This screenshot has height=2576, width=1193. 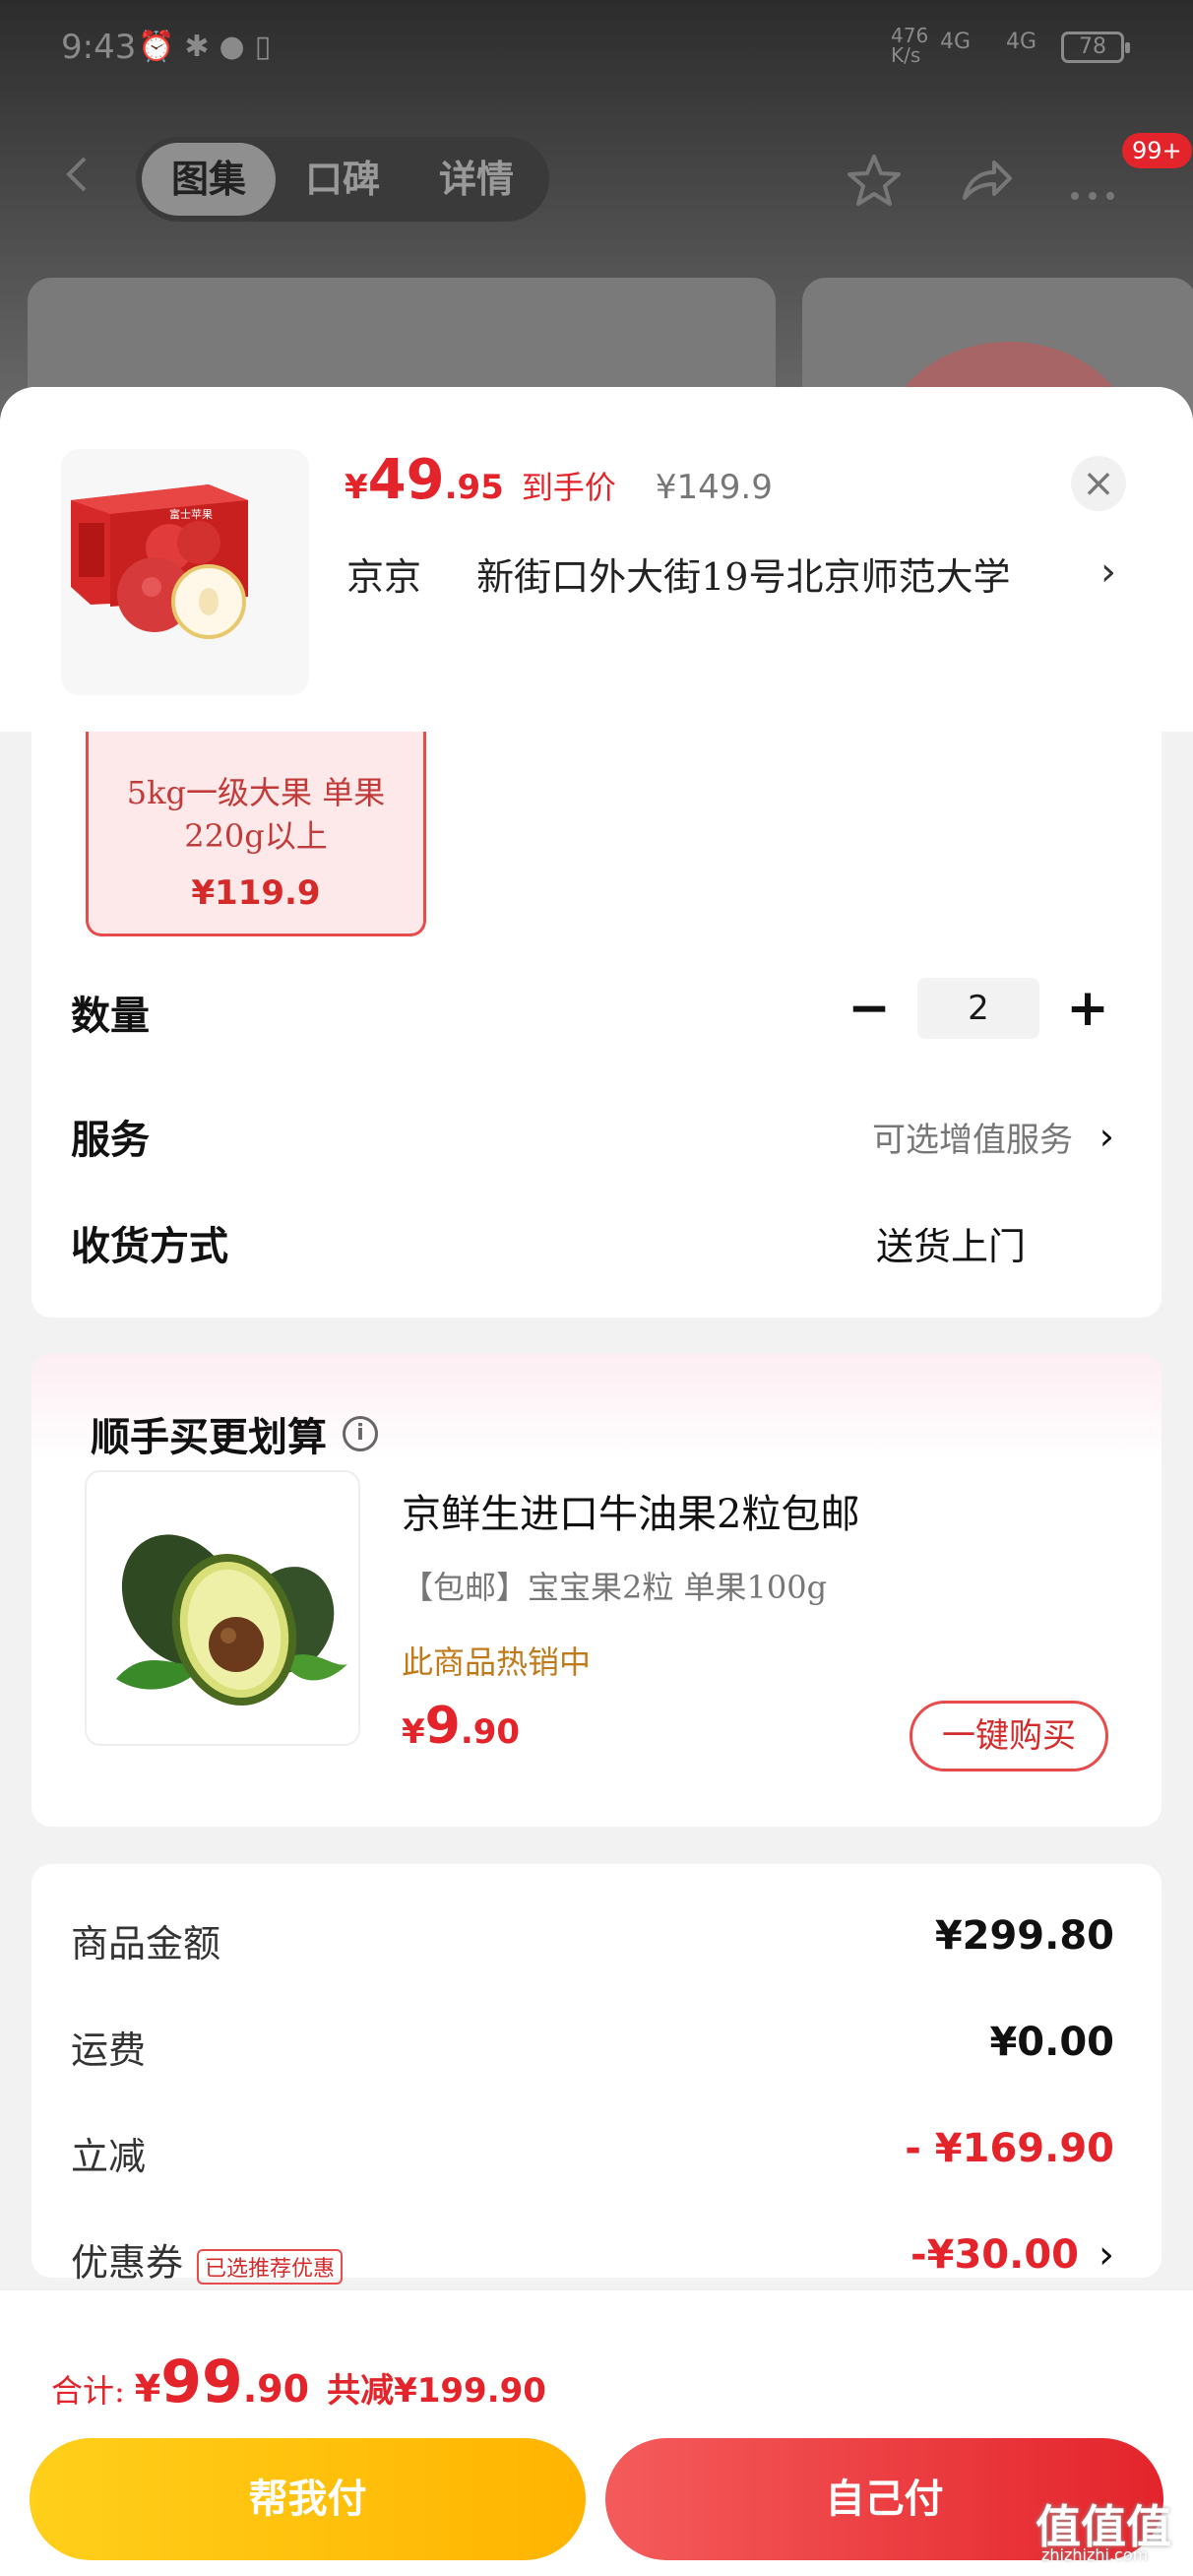 I want to click on shipping-label: 运费, so click(x=109, y=2050).